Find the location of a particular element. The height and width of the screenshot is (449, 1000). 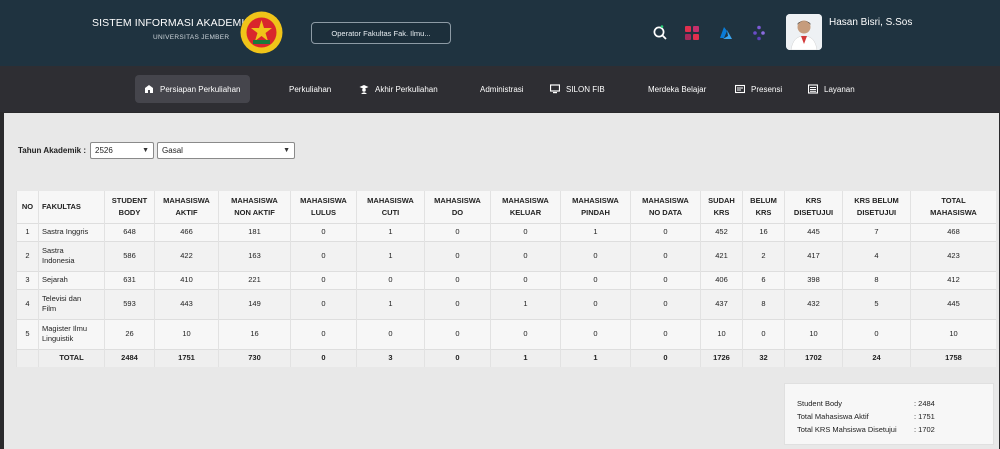

nav-label: Akhir Perkuliahan is located at coordinates (406, 89).